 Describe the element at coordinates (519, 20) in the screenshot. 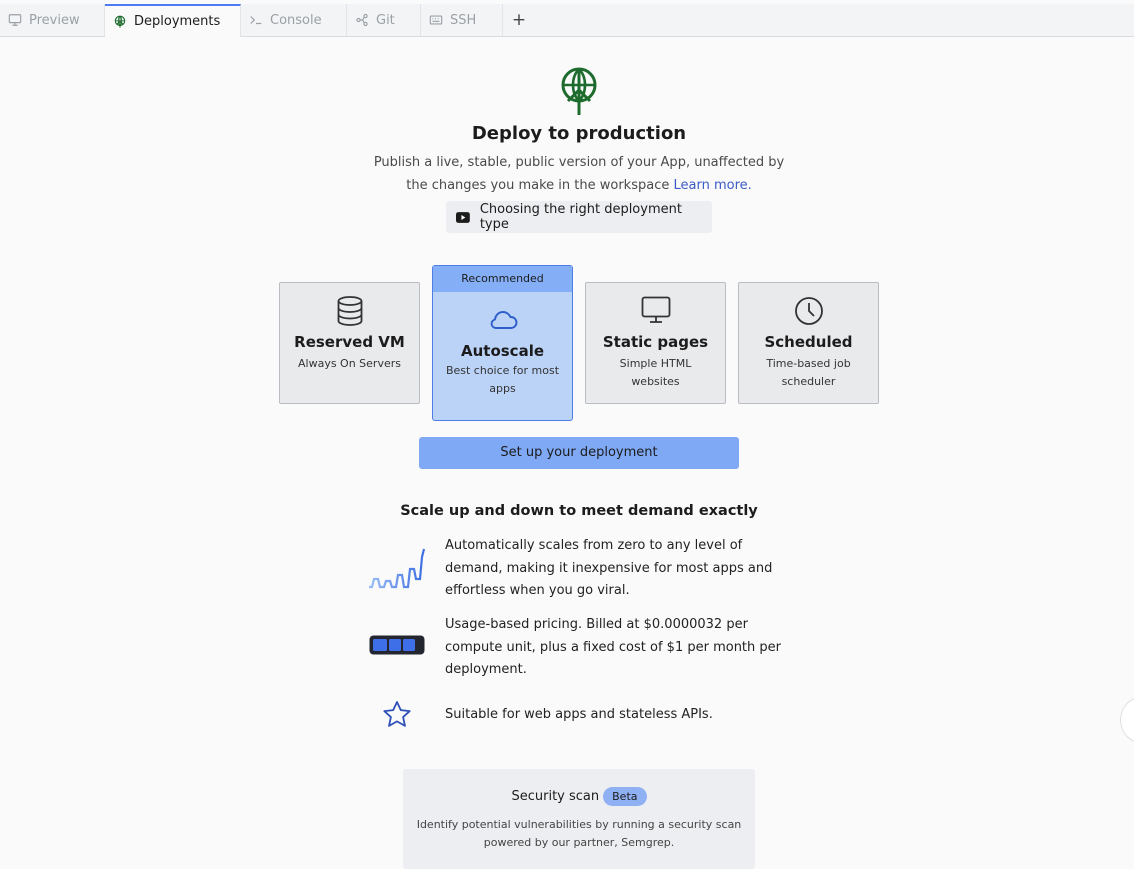

I see `add-tab-button: +` at that location.